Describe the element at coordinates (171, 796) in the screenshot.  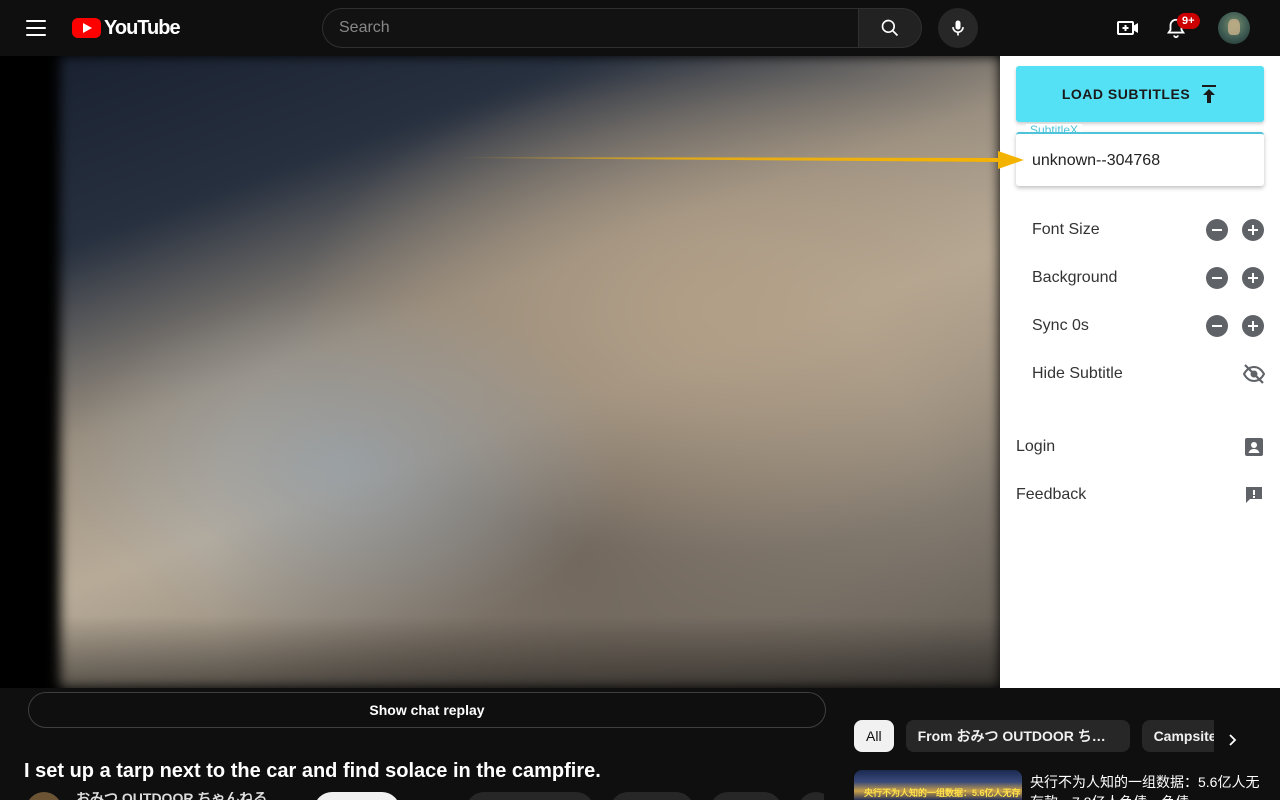
I see `channel-name: おみつ OUTDOOR ちゃんねる` at that location.